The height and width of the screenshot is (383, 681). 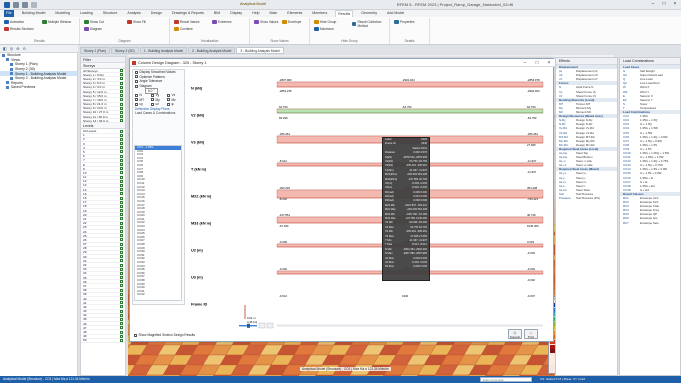 What do you see at coordinates (506, 379) in the screenshot?
I see `command-input: Enter Command` at bounding box center [506, 379].